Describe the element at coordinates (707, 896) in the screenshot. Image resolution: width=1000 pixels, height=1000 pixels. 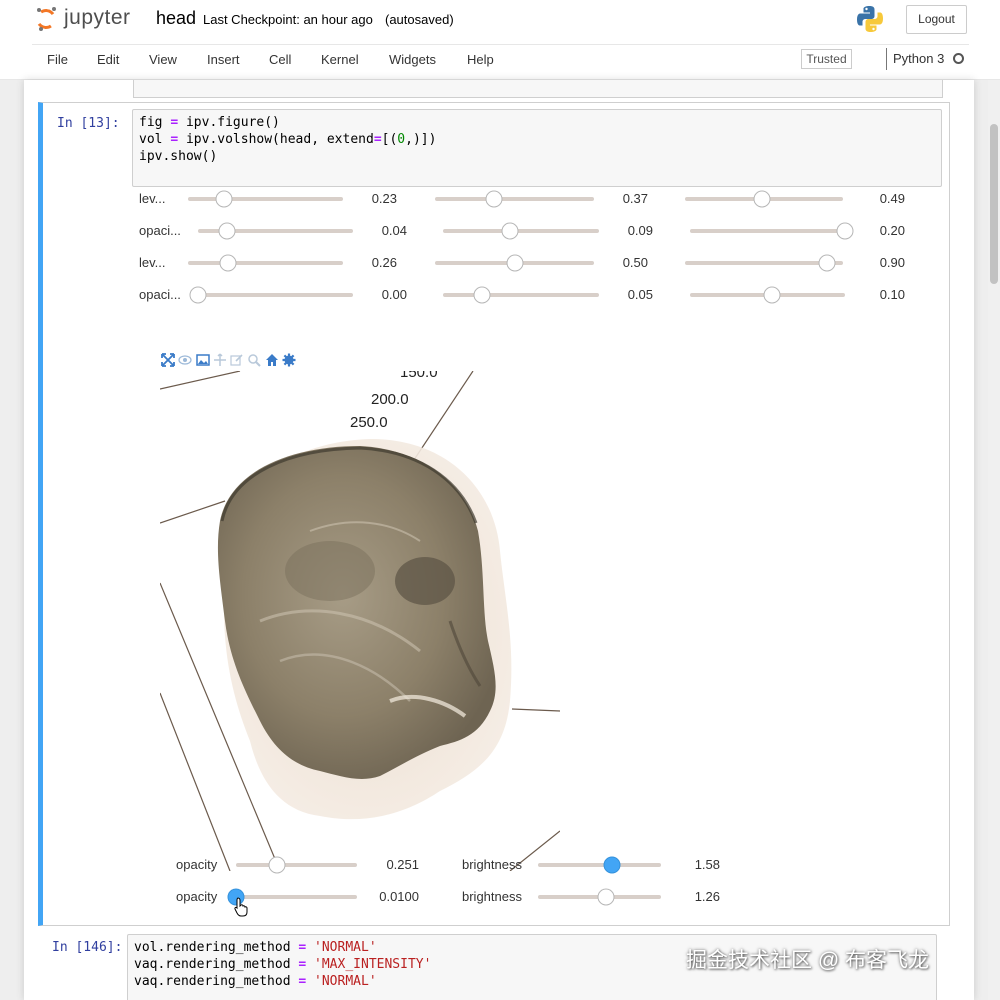
I see `brightness-value: 1.26` at that location.